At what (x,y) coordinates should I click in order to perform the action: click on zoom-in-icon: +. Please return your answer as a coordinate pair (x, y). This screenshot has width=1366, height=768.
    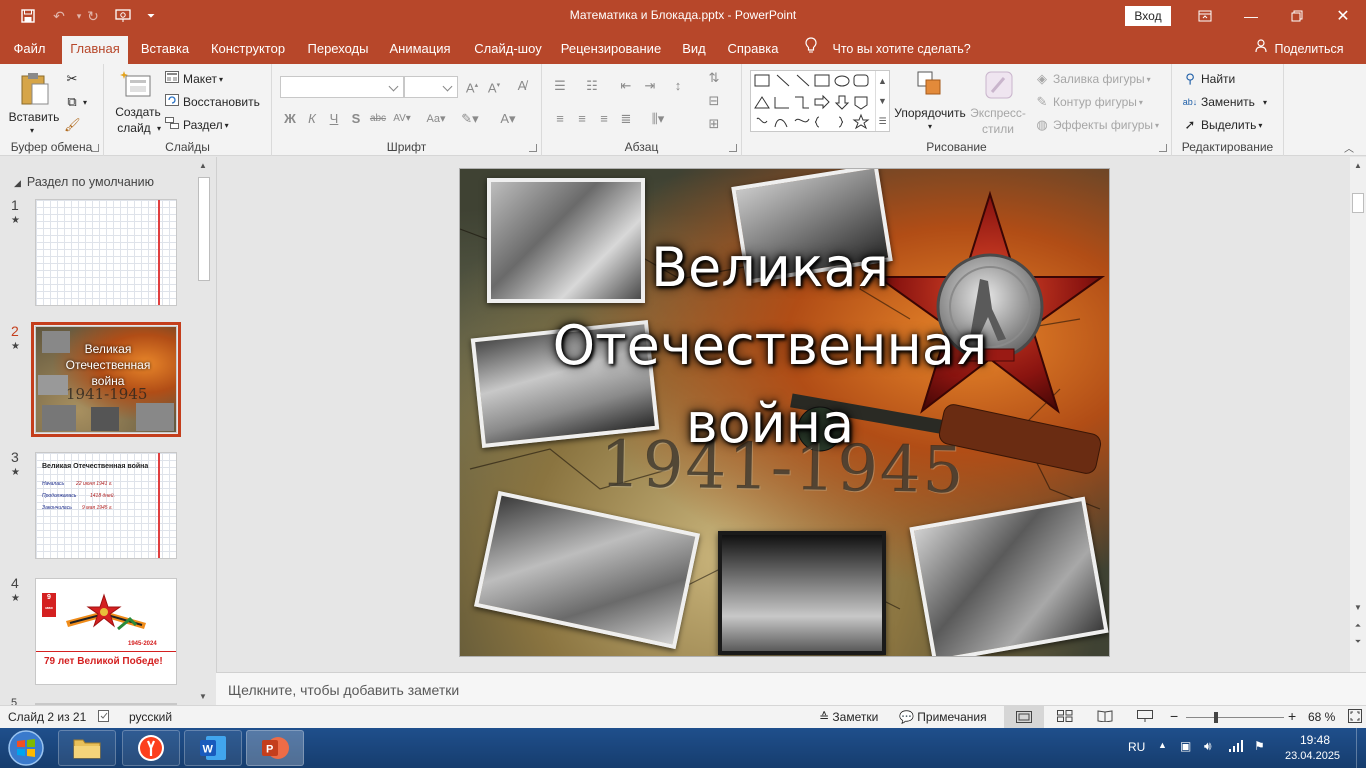
    Looking at the image, I should click on (1292, 716).